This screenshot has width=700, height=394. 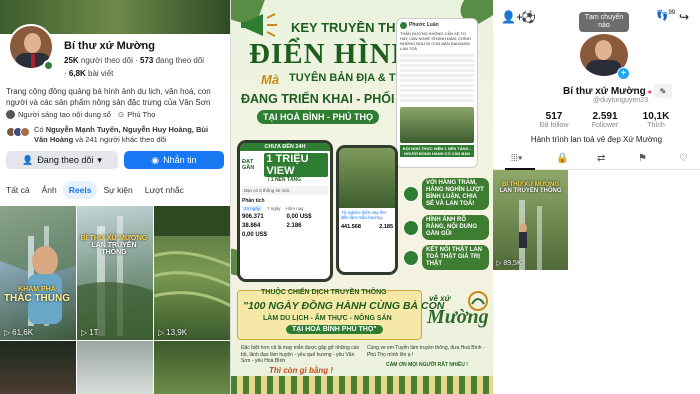 What do you see at coordinates (299, 217) in the screenshot?
I see `metric-value: 0,00 US$` at bounding box center [299, 217].